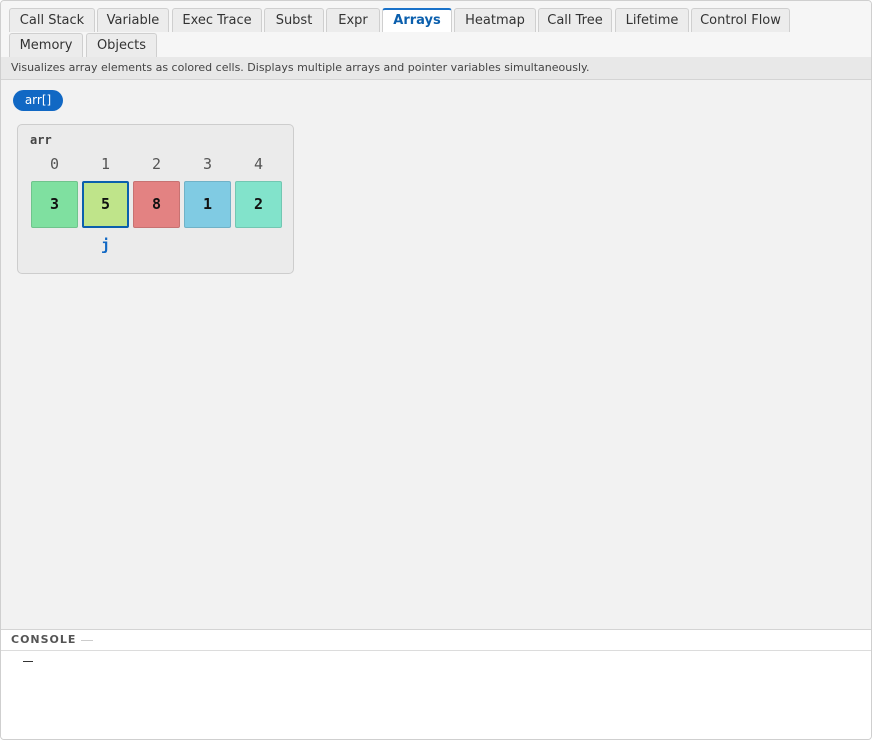 The height and width of the screenshot is (740, 872). I want to click on tab-call-tree: Call Tree, so click(575, 20).